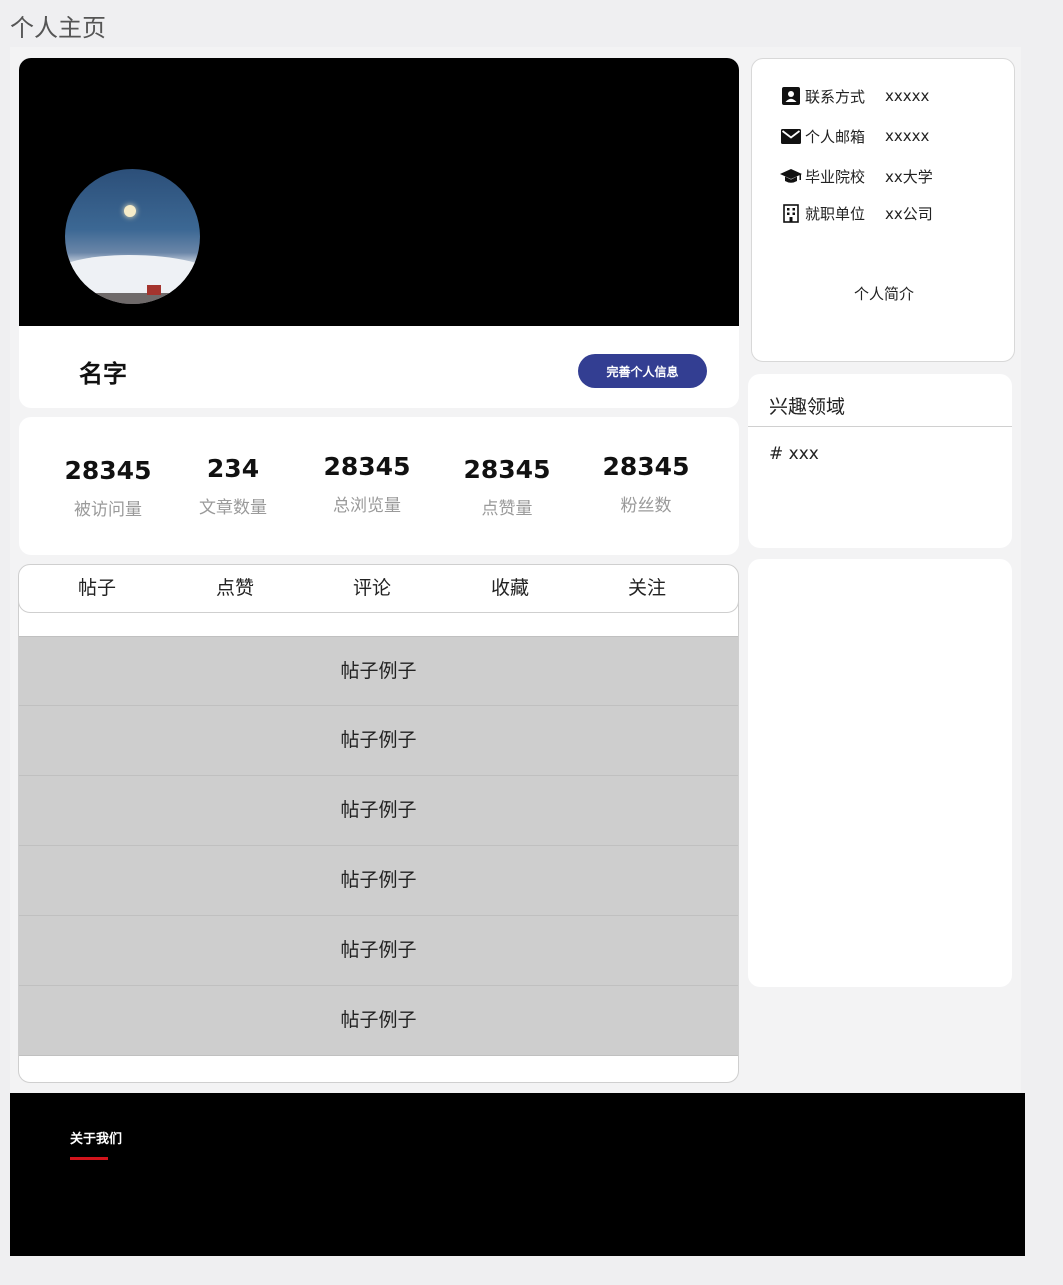 The image size is (1063, 1285). I want to click on tab-likes: 点赞, so click(235, 588).